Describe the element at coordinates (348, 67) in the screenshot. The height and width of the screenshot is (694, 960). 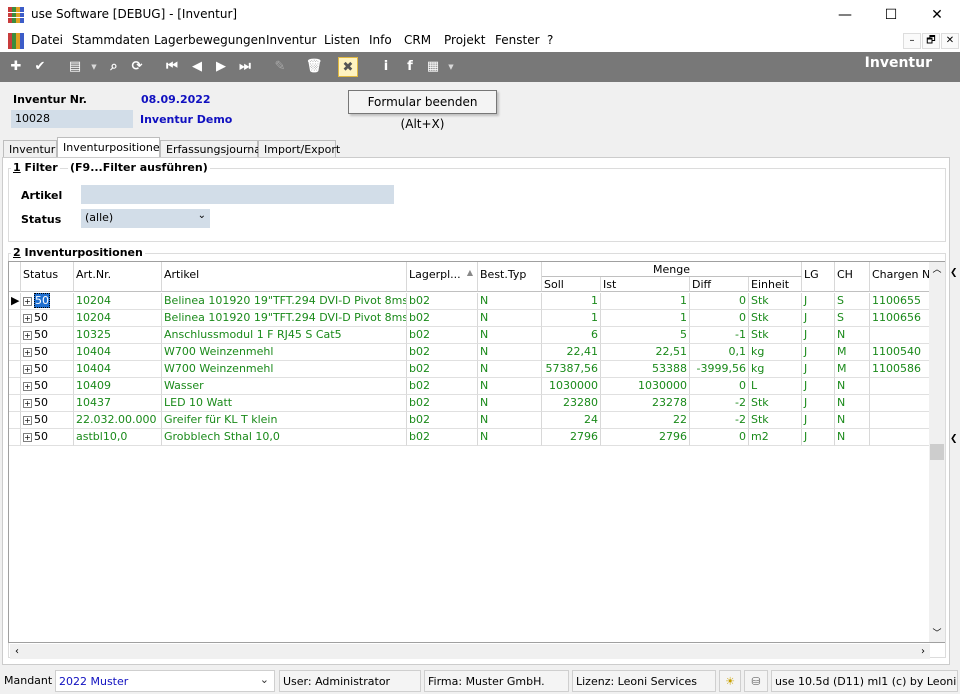
I see `close-form-icon: ✖` at that location.